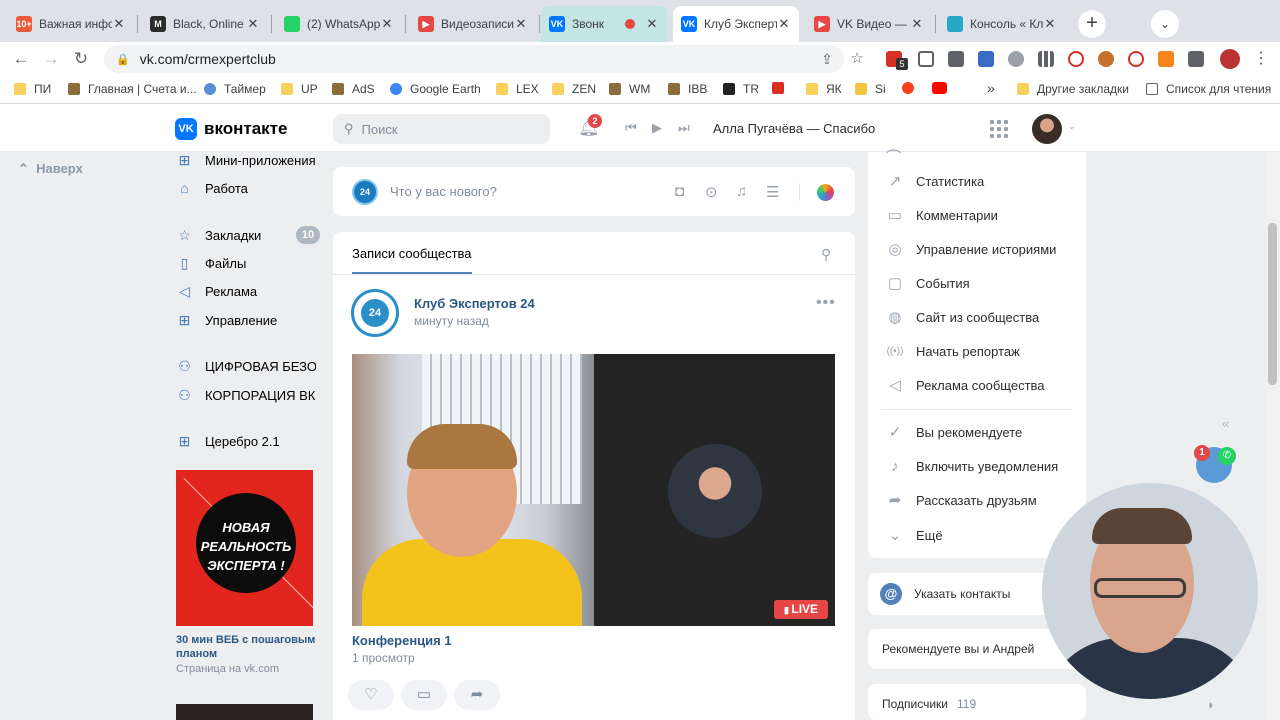 The image size is (1280, 720). Describe the element at coordinates (687, 89) in the screenshot. I see `bookmark-item: IBB` at that location.